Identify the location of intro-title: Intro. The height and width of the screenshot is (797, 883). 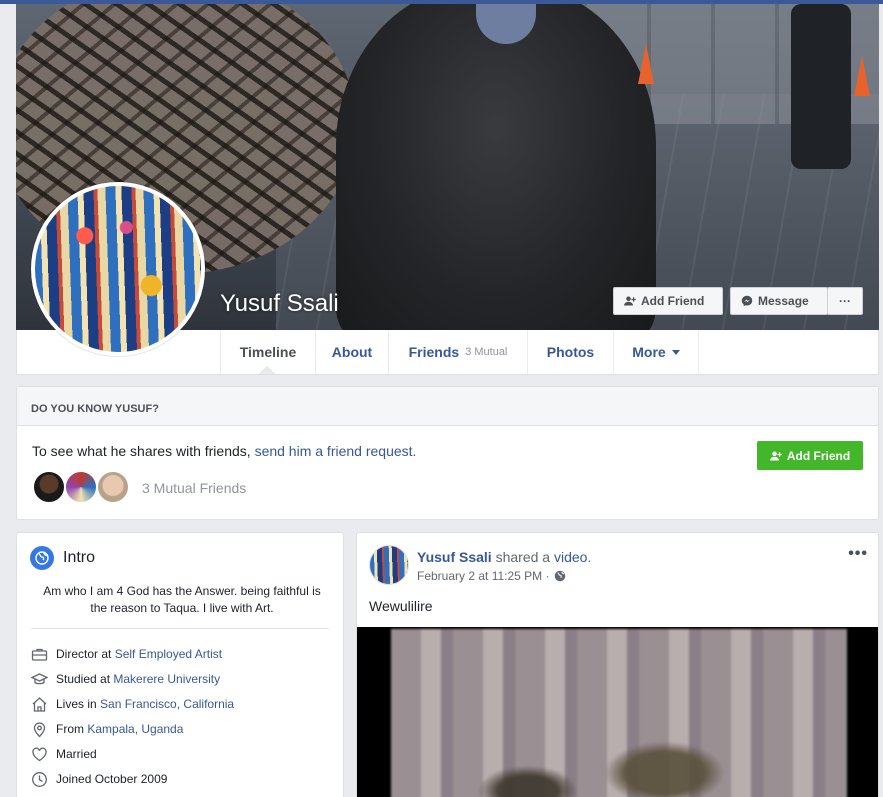
(79, 557).